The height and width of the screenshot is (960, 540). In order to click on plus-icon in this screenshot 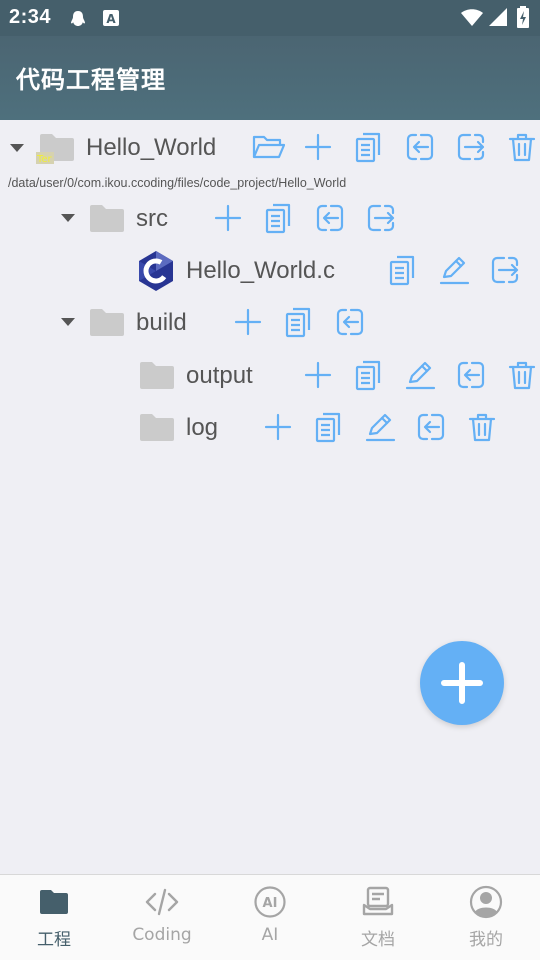, I will do `click(462, 683)`.